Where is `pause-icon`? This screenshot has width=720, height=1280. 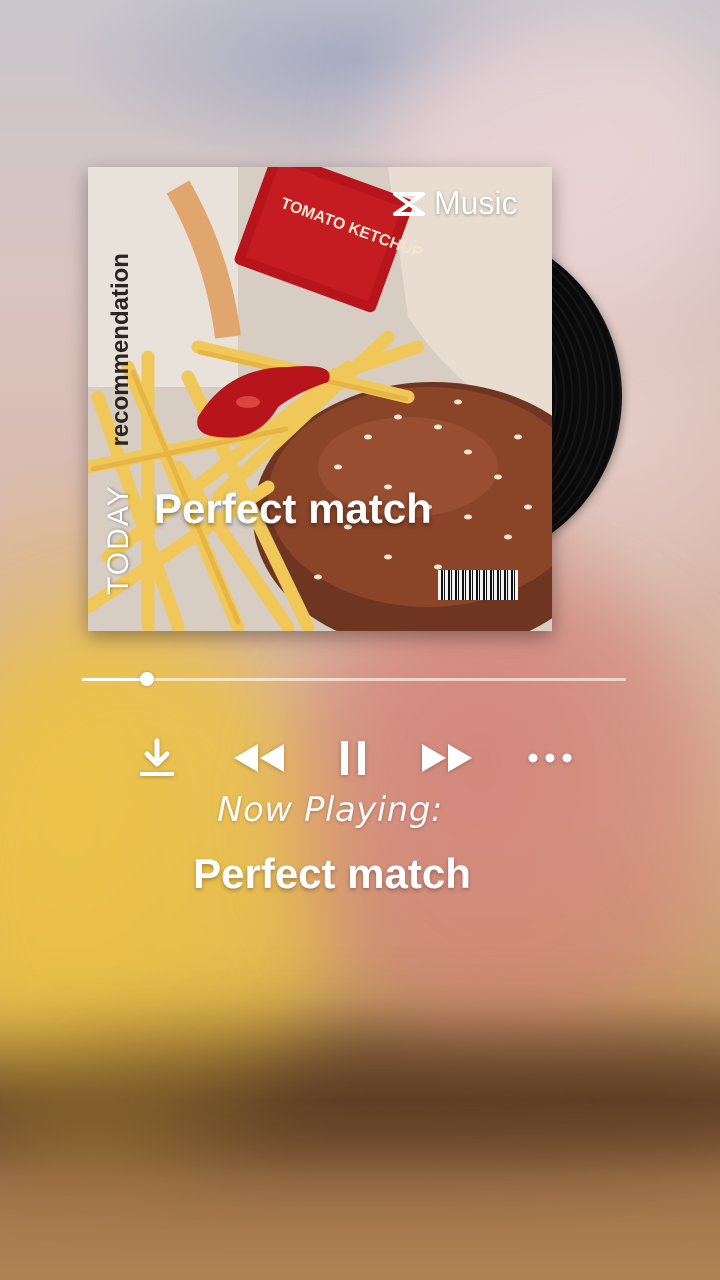
pause-icon is located at coordinates (353, 758).